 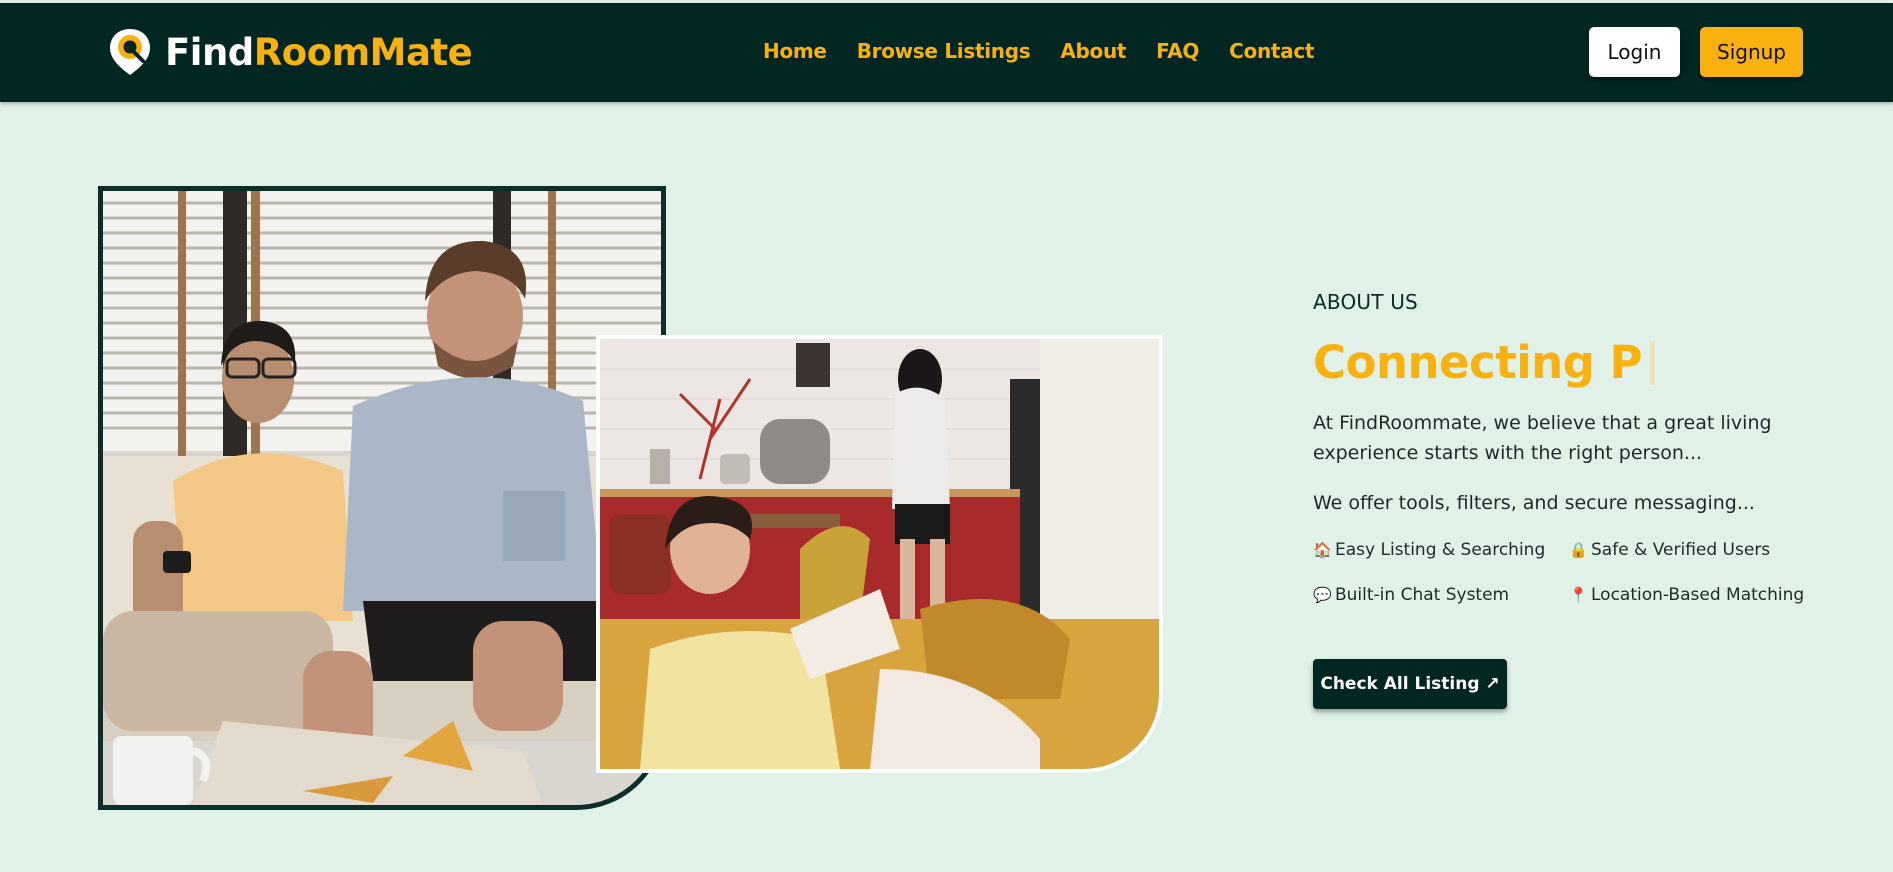 What do you see at coordinates (1177, 51) in the screenshot?
I see `nav-link-faq: FAQ` at bounding box center [1177, 51].